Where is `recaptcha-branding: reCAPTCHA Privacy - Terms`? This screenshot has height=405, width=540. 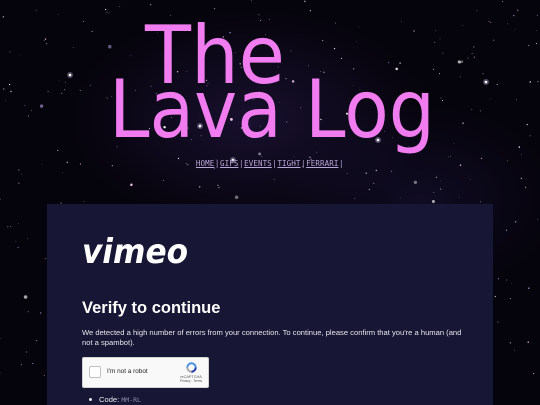 recaptcha-branding: reCAPTCHA Privacy - Terms is located at coordinates (191, 372).